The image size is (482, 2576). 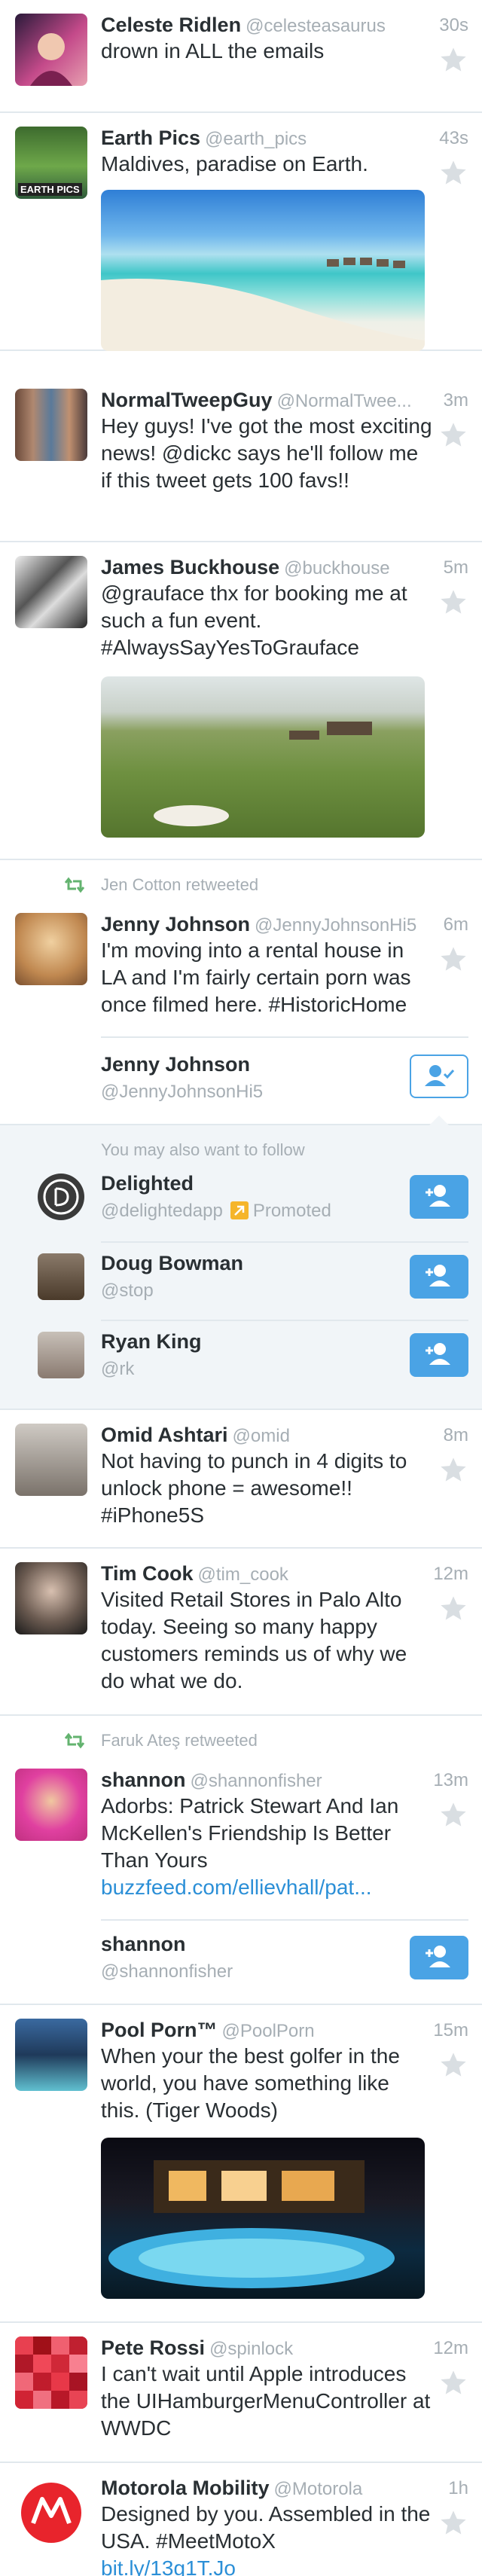 I want to click on tweet-handle: @omid, so click(x=261, y=1436).